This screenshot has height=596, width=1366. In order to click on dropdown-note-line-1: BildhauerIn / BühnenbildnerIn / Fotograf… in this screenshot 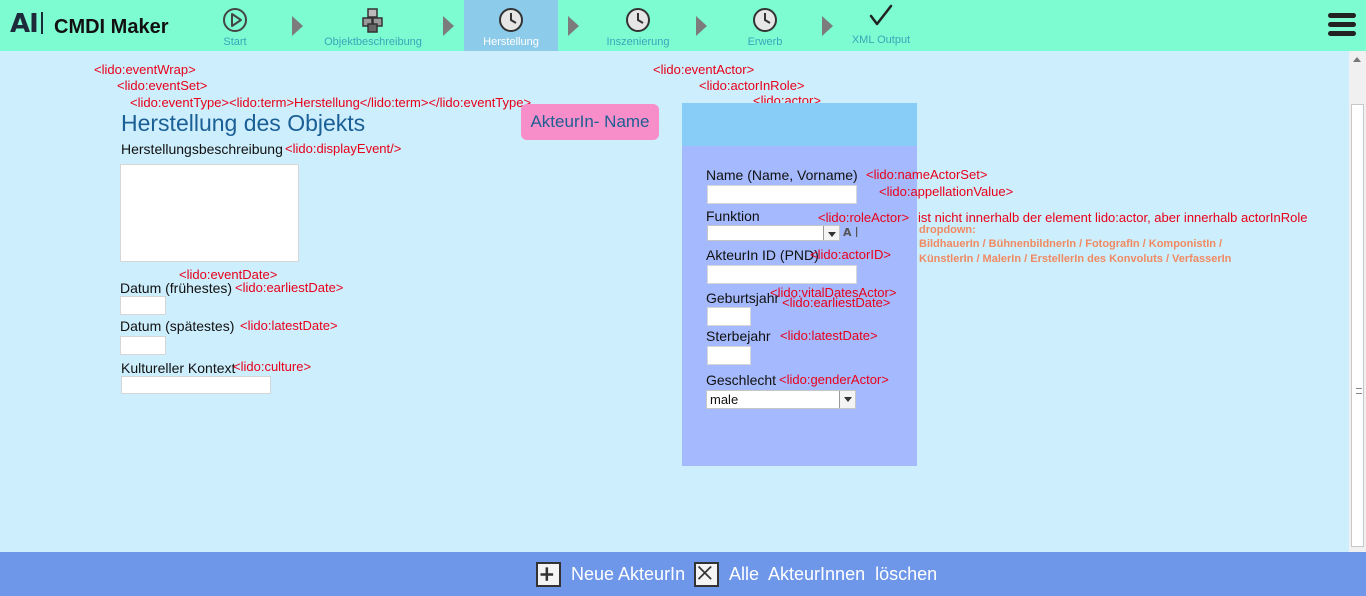, I will do `click(1071, 244)`.